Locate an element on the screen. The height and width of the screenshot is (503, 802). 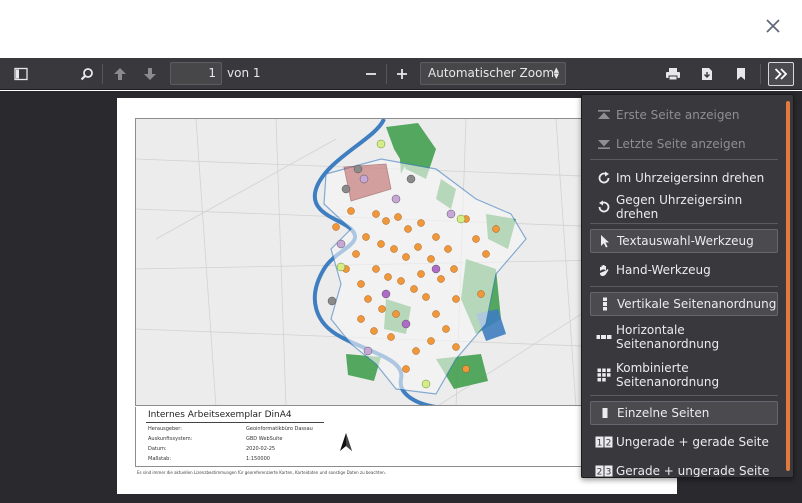
single-page-icon is located at coordinates (605, 413).